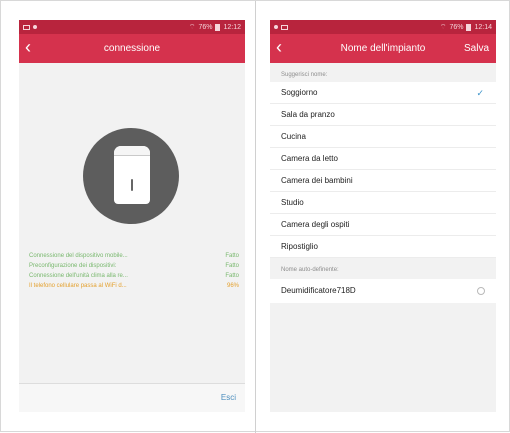 This screenshot has height=433, width=510. I want to click on suggestion-label: Camera da letto, so click(309, 158).